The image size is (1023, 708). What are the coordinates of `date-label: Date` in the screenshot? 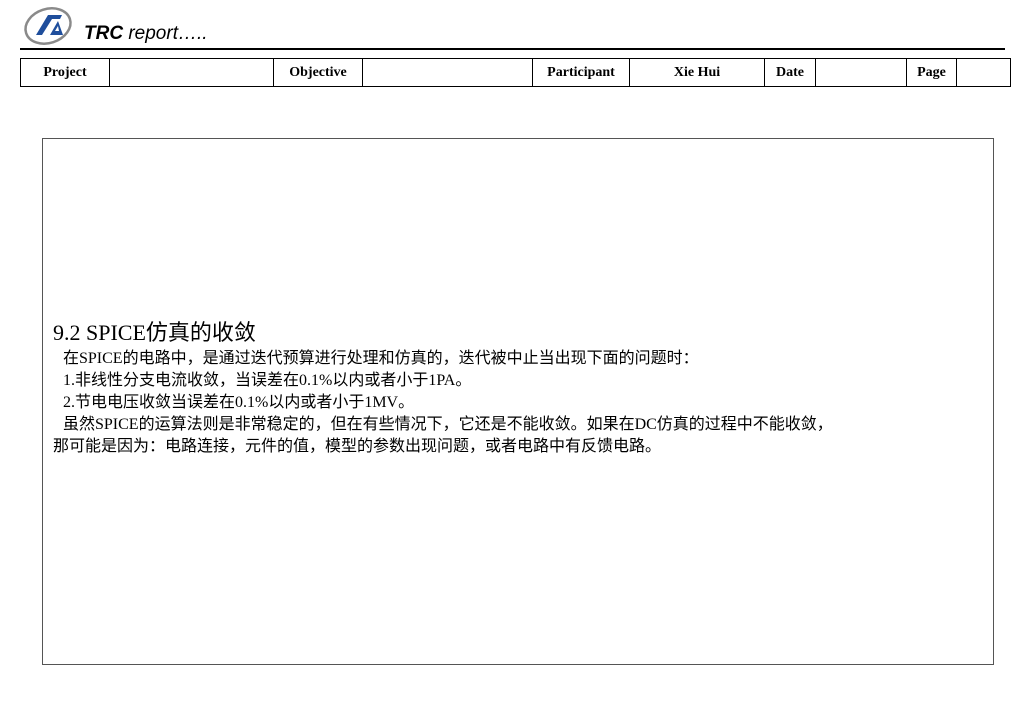 It's located at (790, 72).